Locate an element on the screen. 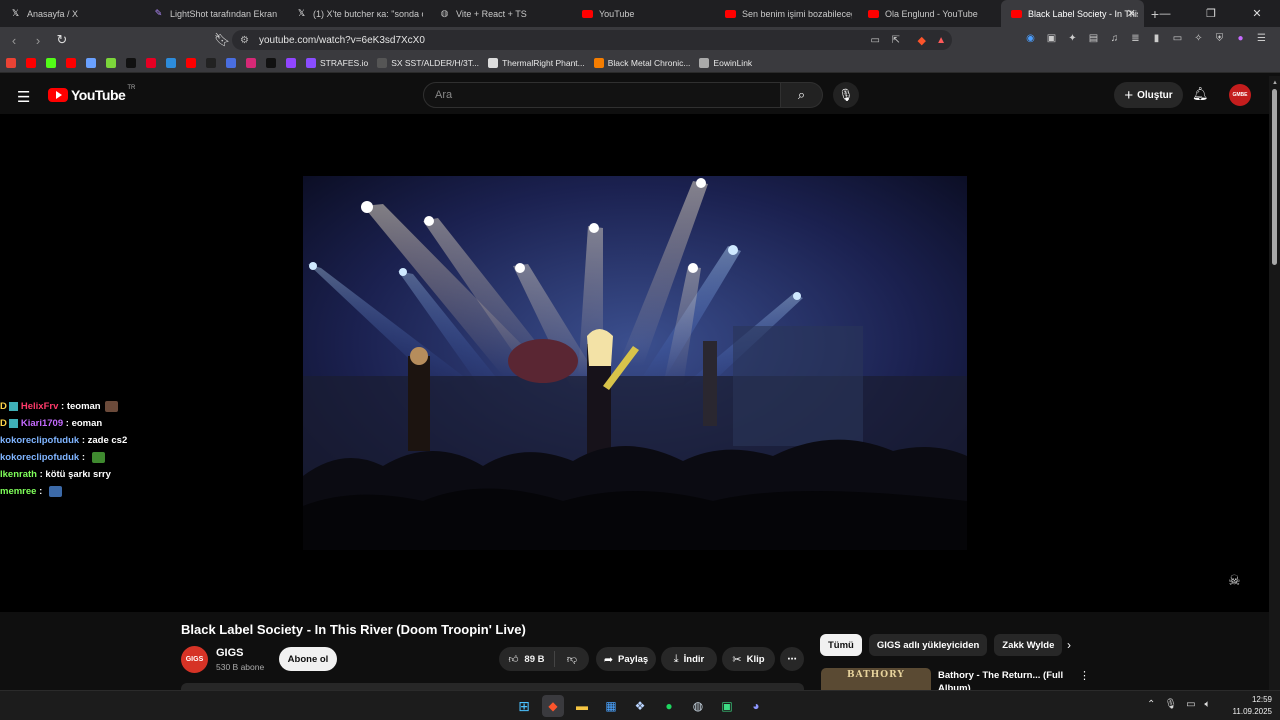 This screenshot has height=720, width=1280. system-clock: 12:59 11.09.2025 is located at coordinates (1247, 706).